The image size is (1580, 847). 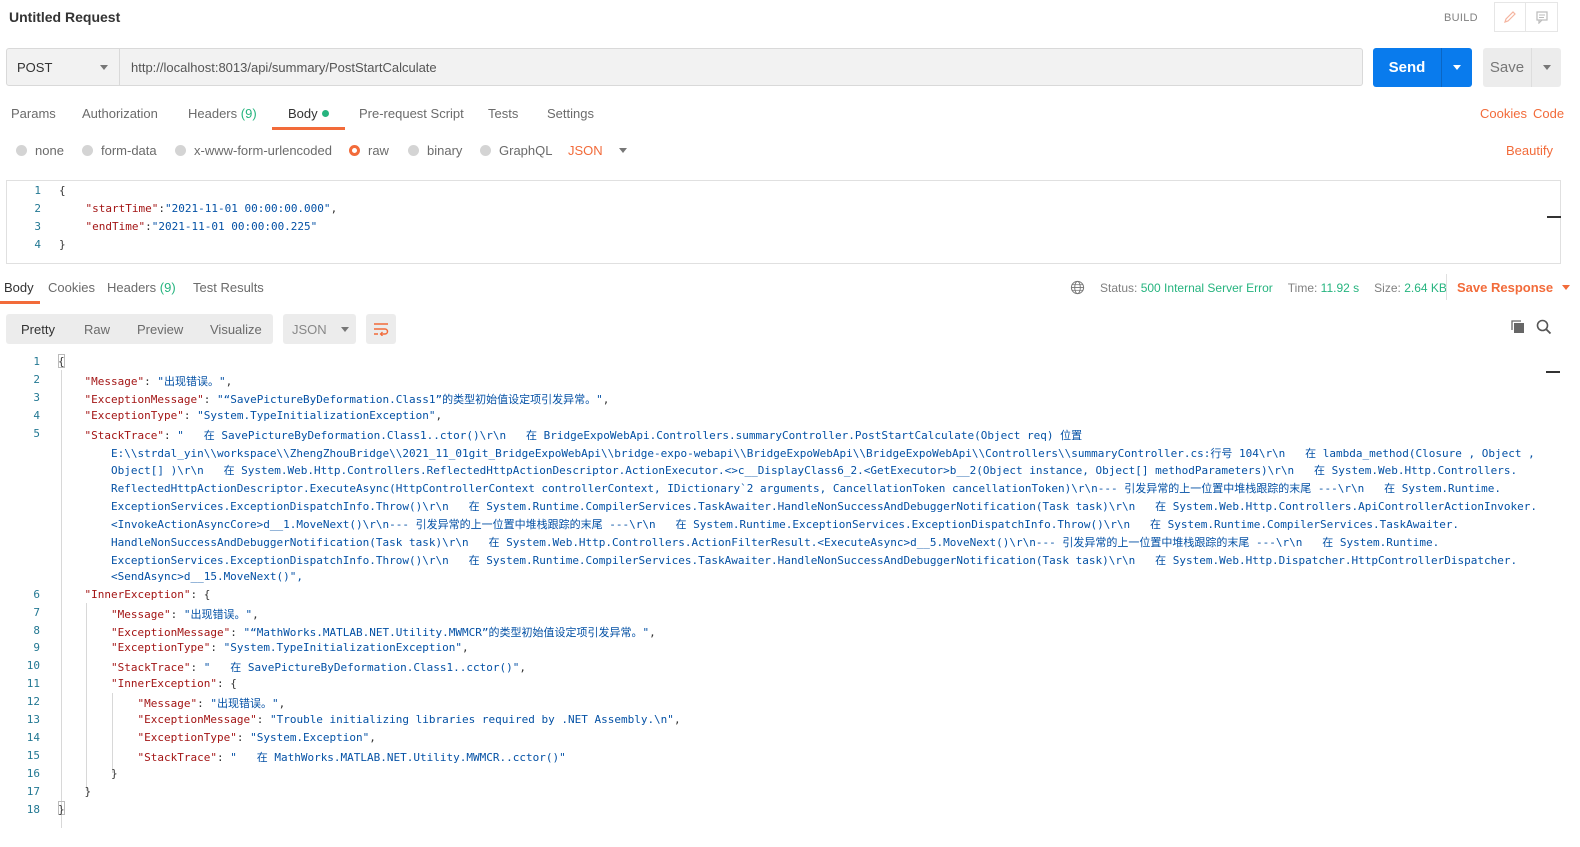 I want to click on line-number: 9, so click(x=36, y=648).